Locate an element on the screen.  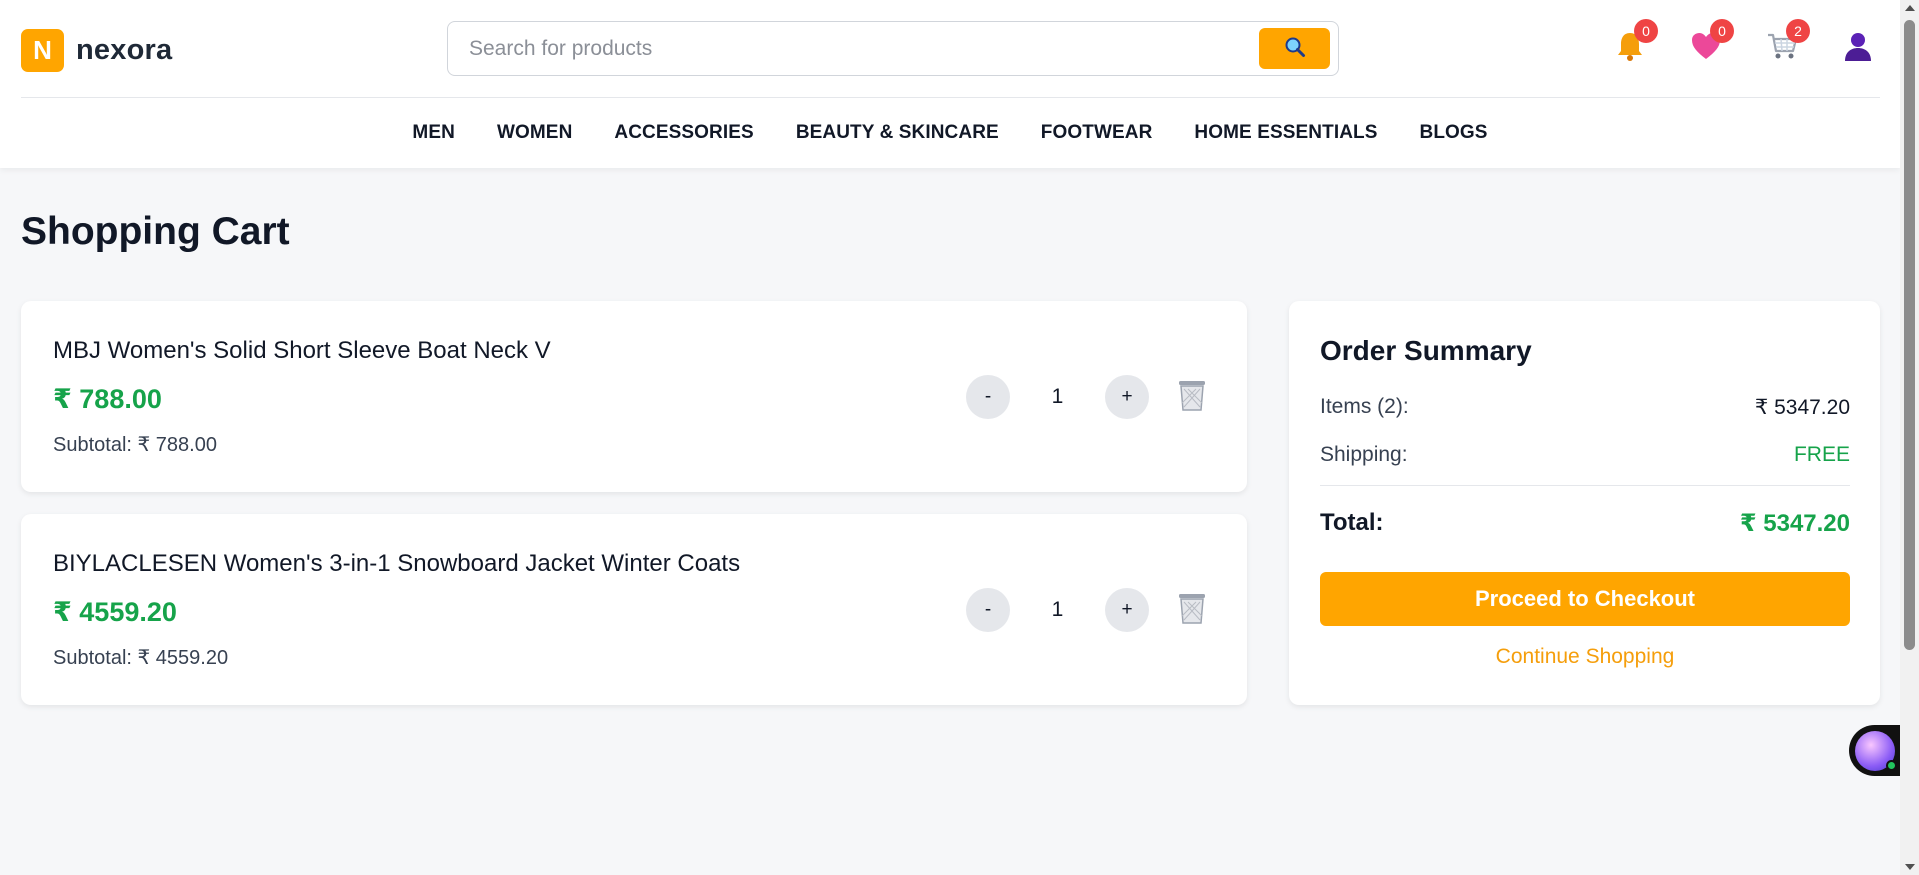
header-icons: 0 0 2 is located at coordinates (1728, 44).